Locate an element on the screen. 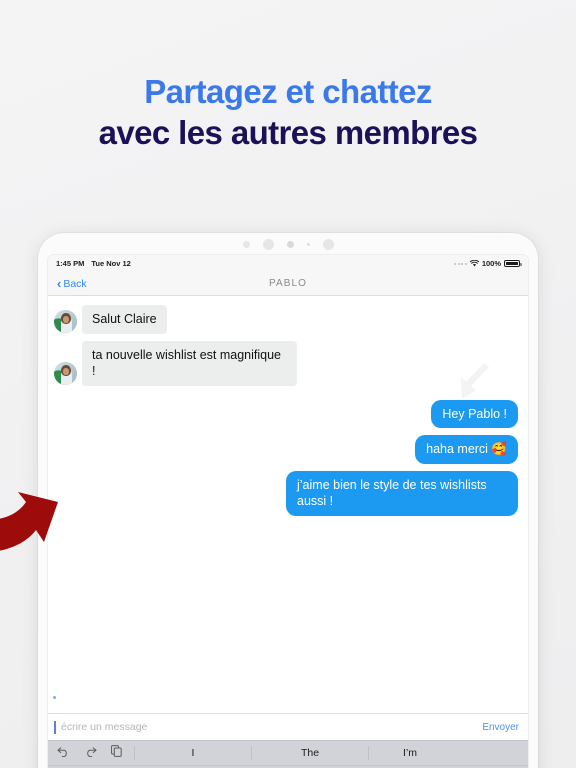 This screenshot has height=768, width=576. suggestion-chip: I’m is located at coordinates (444, 753).